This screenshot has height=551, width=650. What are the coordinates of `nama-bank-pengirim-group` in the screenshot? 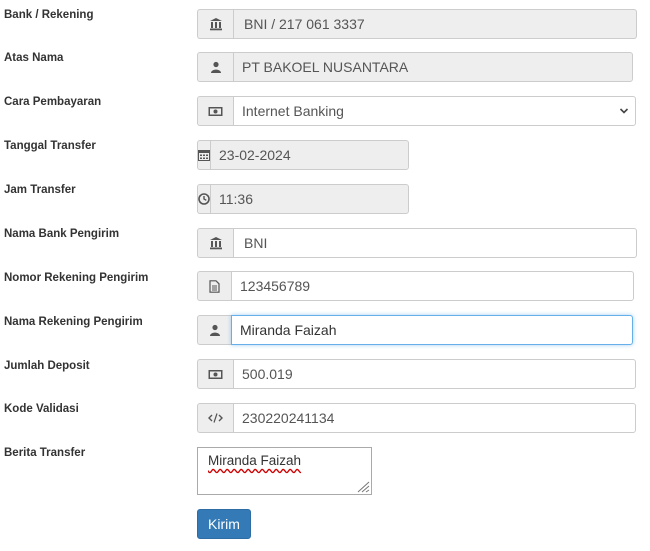 It's located at (417, 243).